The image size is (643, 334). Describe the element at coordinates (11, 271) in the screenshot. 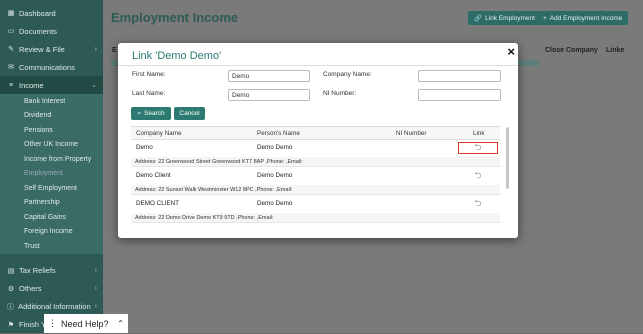

I see `tax-icon: ▤` at that location.